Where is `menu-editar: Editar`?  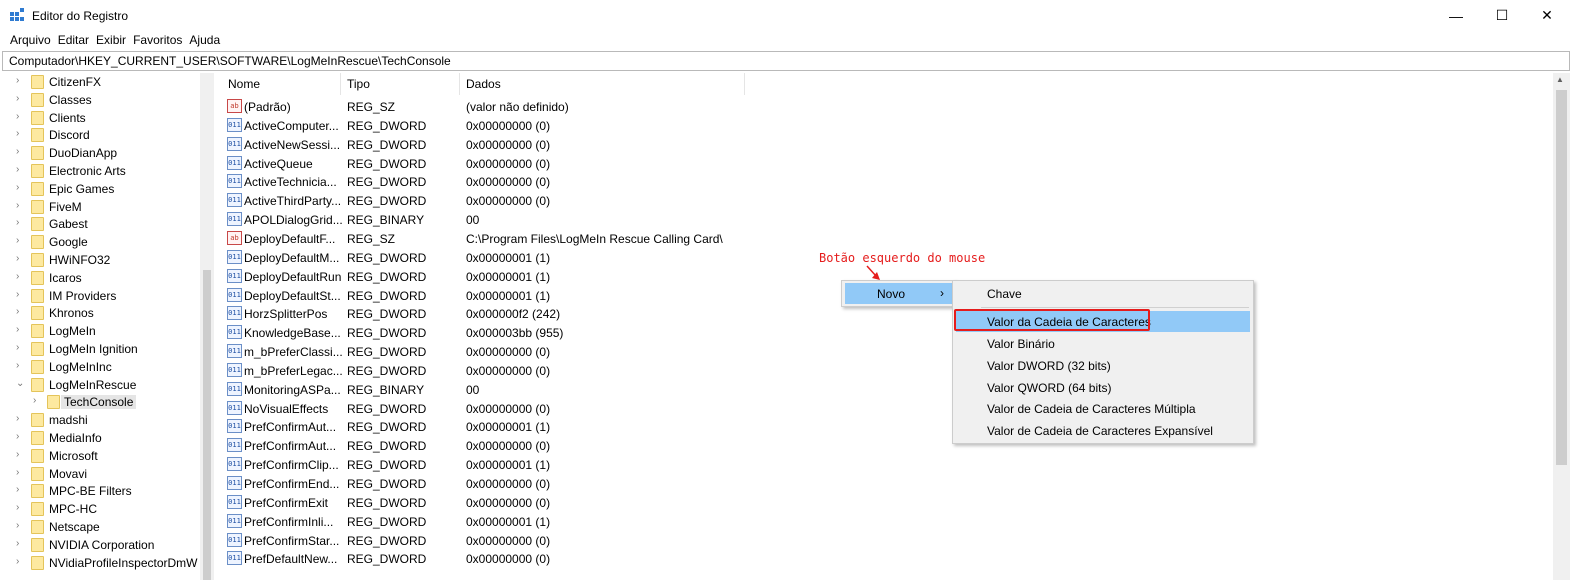
menu-editar: Editar is located at coordinates (77, 40).